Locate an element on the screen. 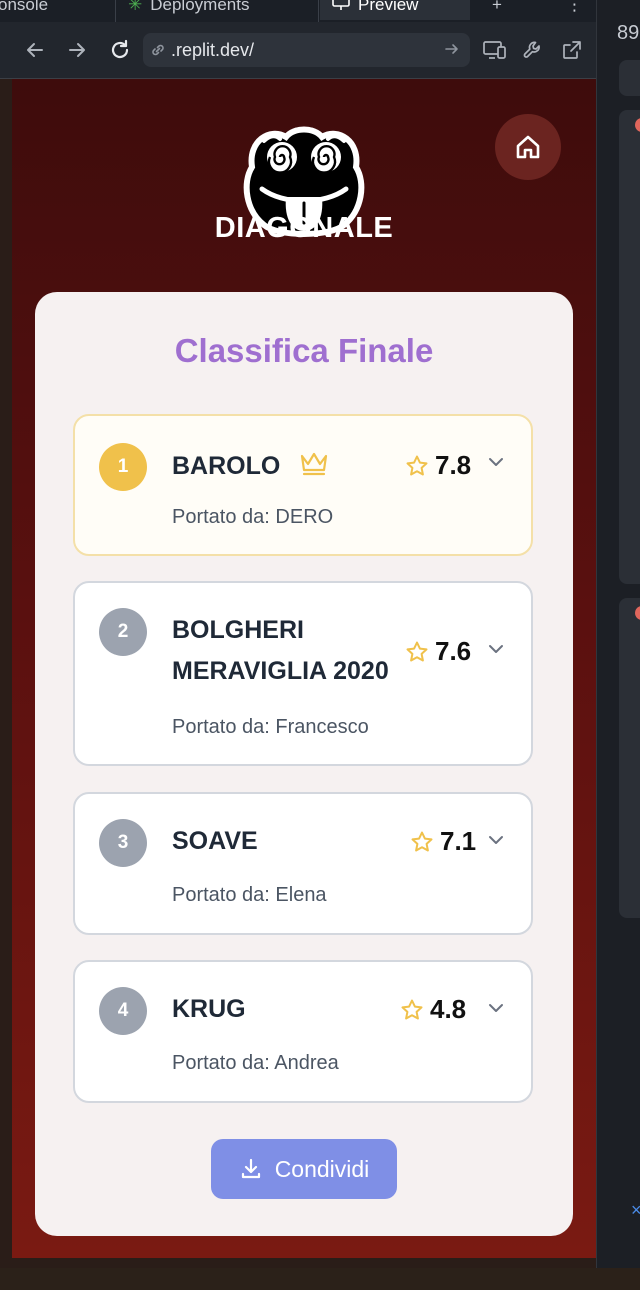 Image resolution: width=640 pixels, height=1290 pixels. more-menu-button: ⋮ is located at coordinates (574, 10).